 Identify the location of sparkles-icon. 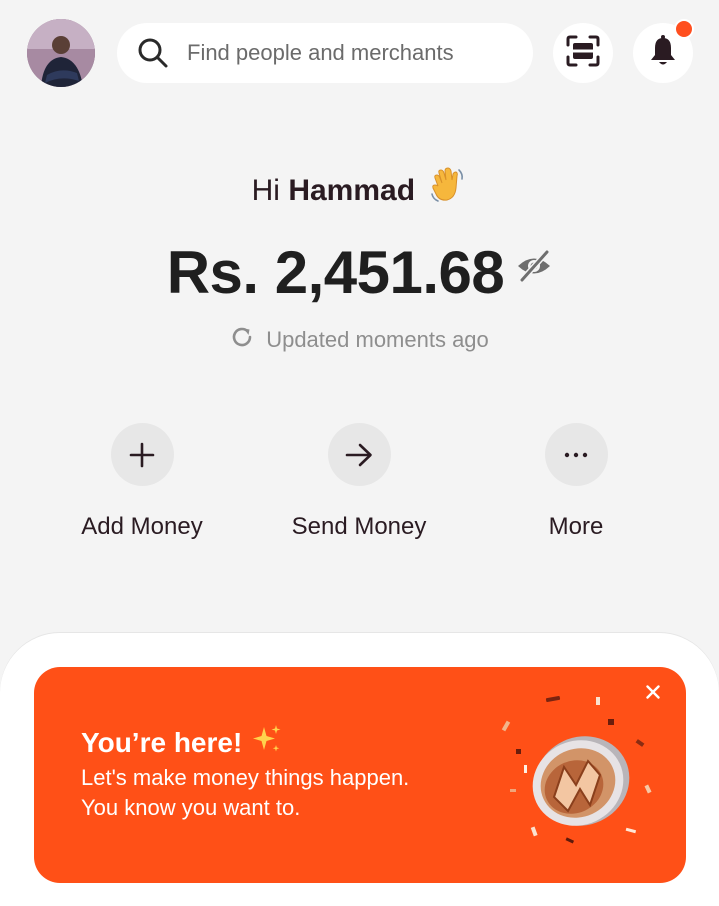
(266, 742).